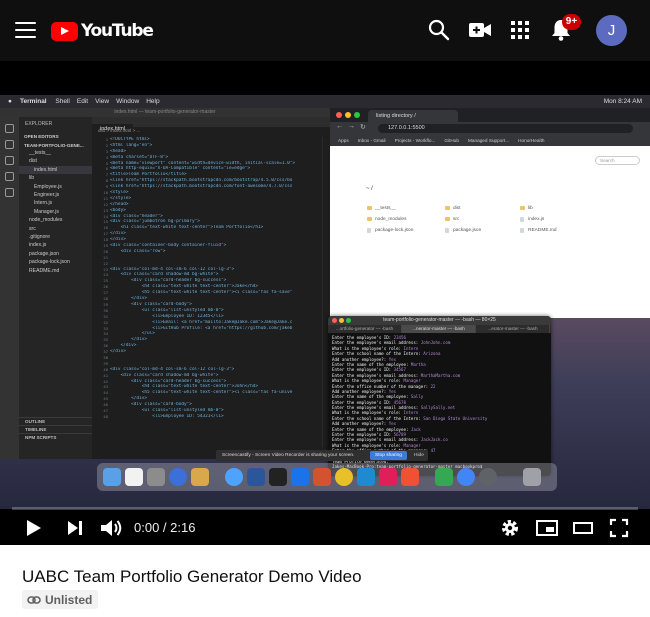 The height and width of the screenshot is (617, 650). I want to click on terminal-answer: San Diego State University, so click(455, 418).